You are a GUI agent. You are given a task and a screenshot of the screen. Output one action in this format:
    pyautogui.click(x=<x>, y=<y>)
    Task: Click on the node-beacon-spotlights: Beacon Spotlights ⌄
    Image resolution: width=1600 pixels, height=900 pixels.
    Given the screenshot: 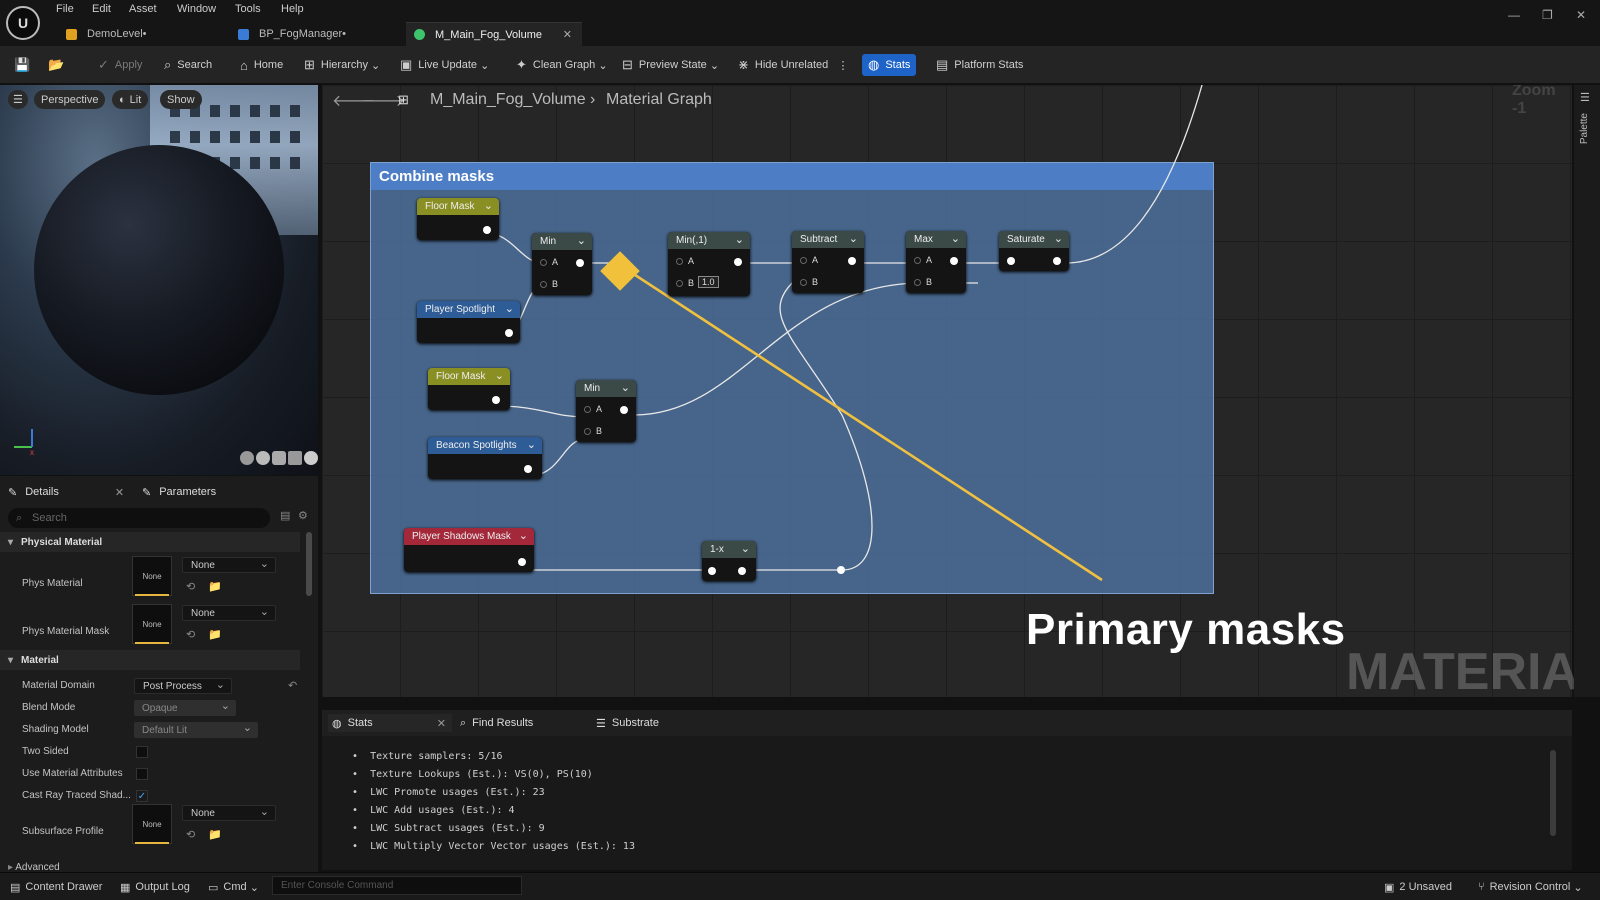 What is the action you would take?
    pyautogui.click(x=485, y=458)
    